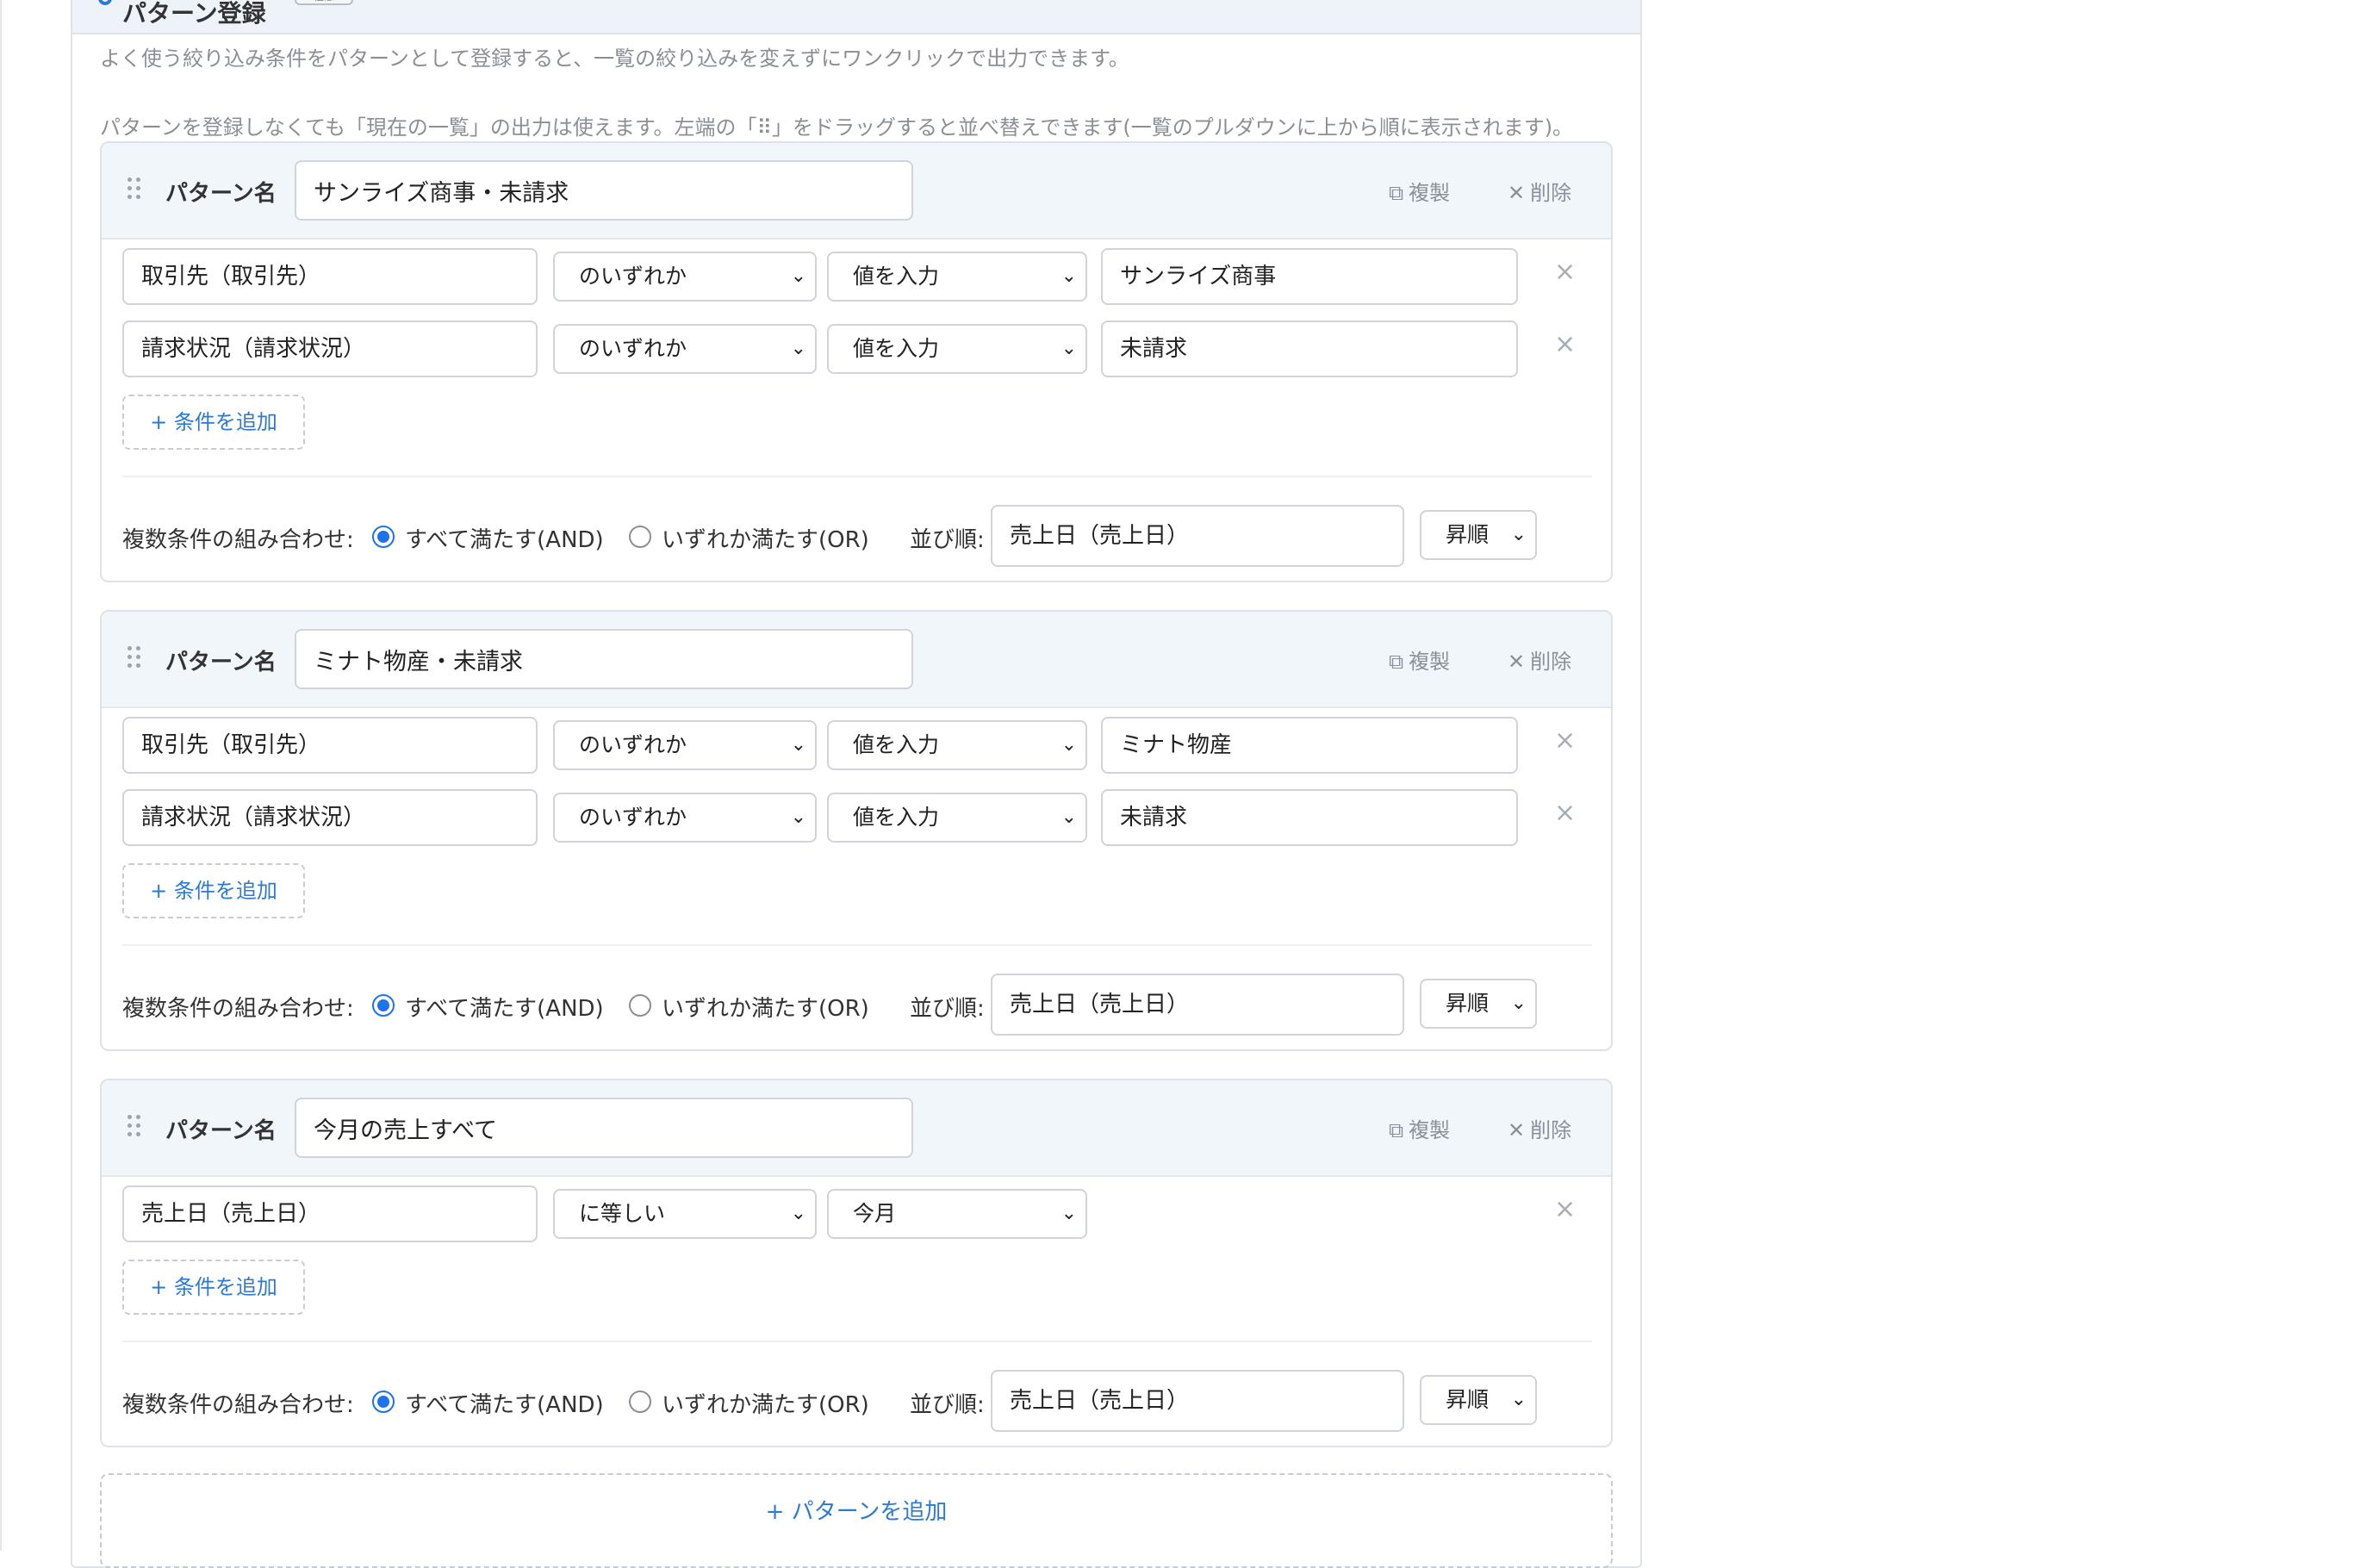  Describe the element at coordinates (856, 1521) in the screenshot. I see `add-pattern-button: + パターンを追加` at that location.